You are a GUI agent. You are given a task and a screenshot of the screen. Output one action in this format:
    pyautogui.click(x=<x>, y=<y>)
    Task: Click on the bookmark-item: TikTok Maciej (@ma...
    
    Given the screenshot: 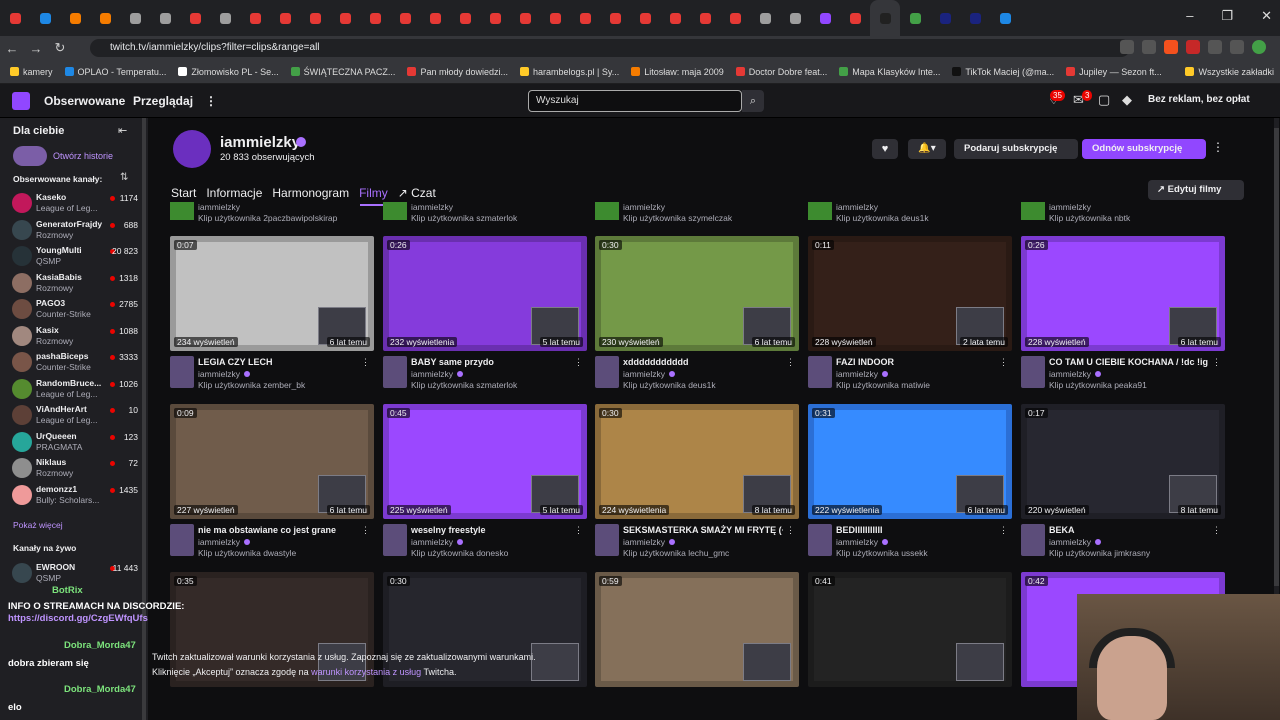 What is the action you would take?
    pyautogui.click(x=1003, y=72)
    